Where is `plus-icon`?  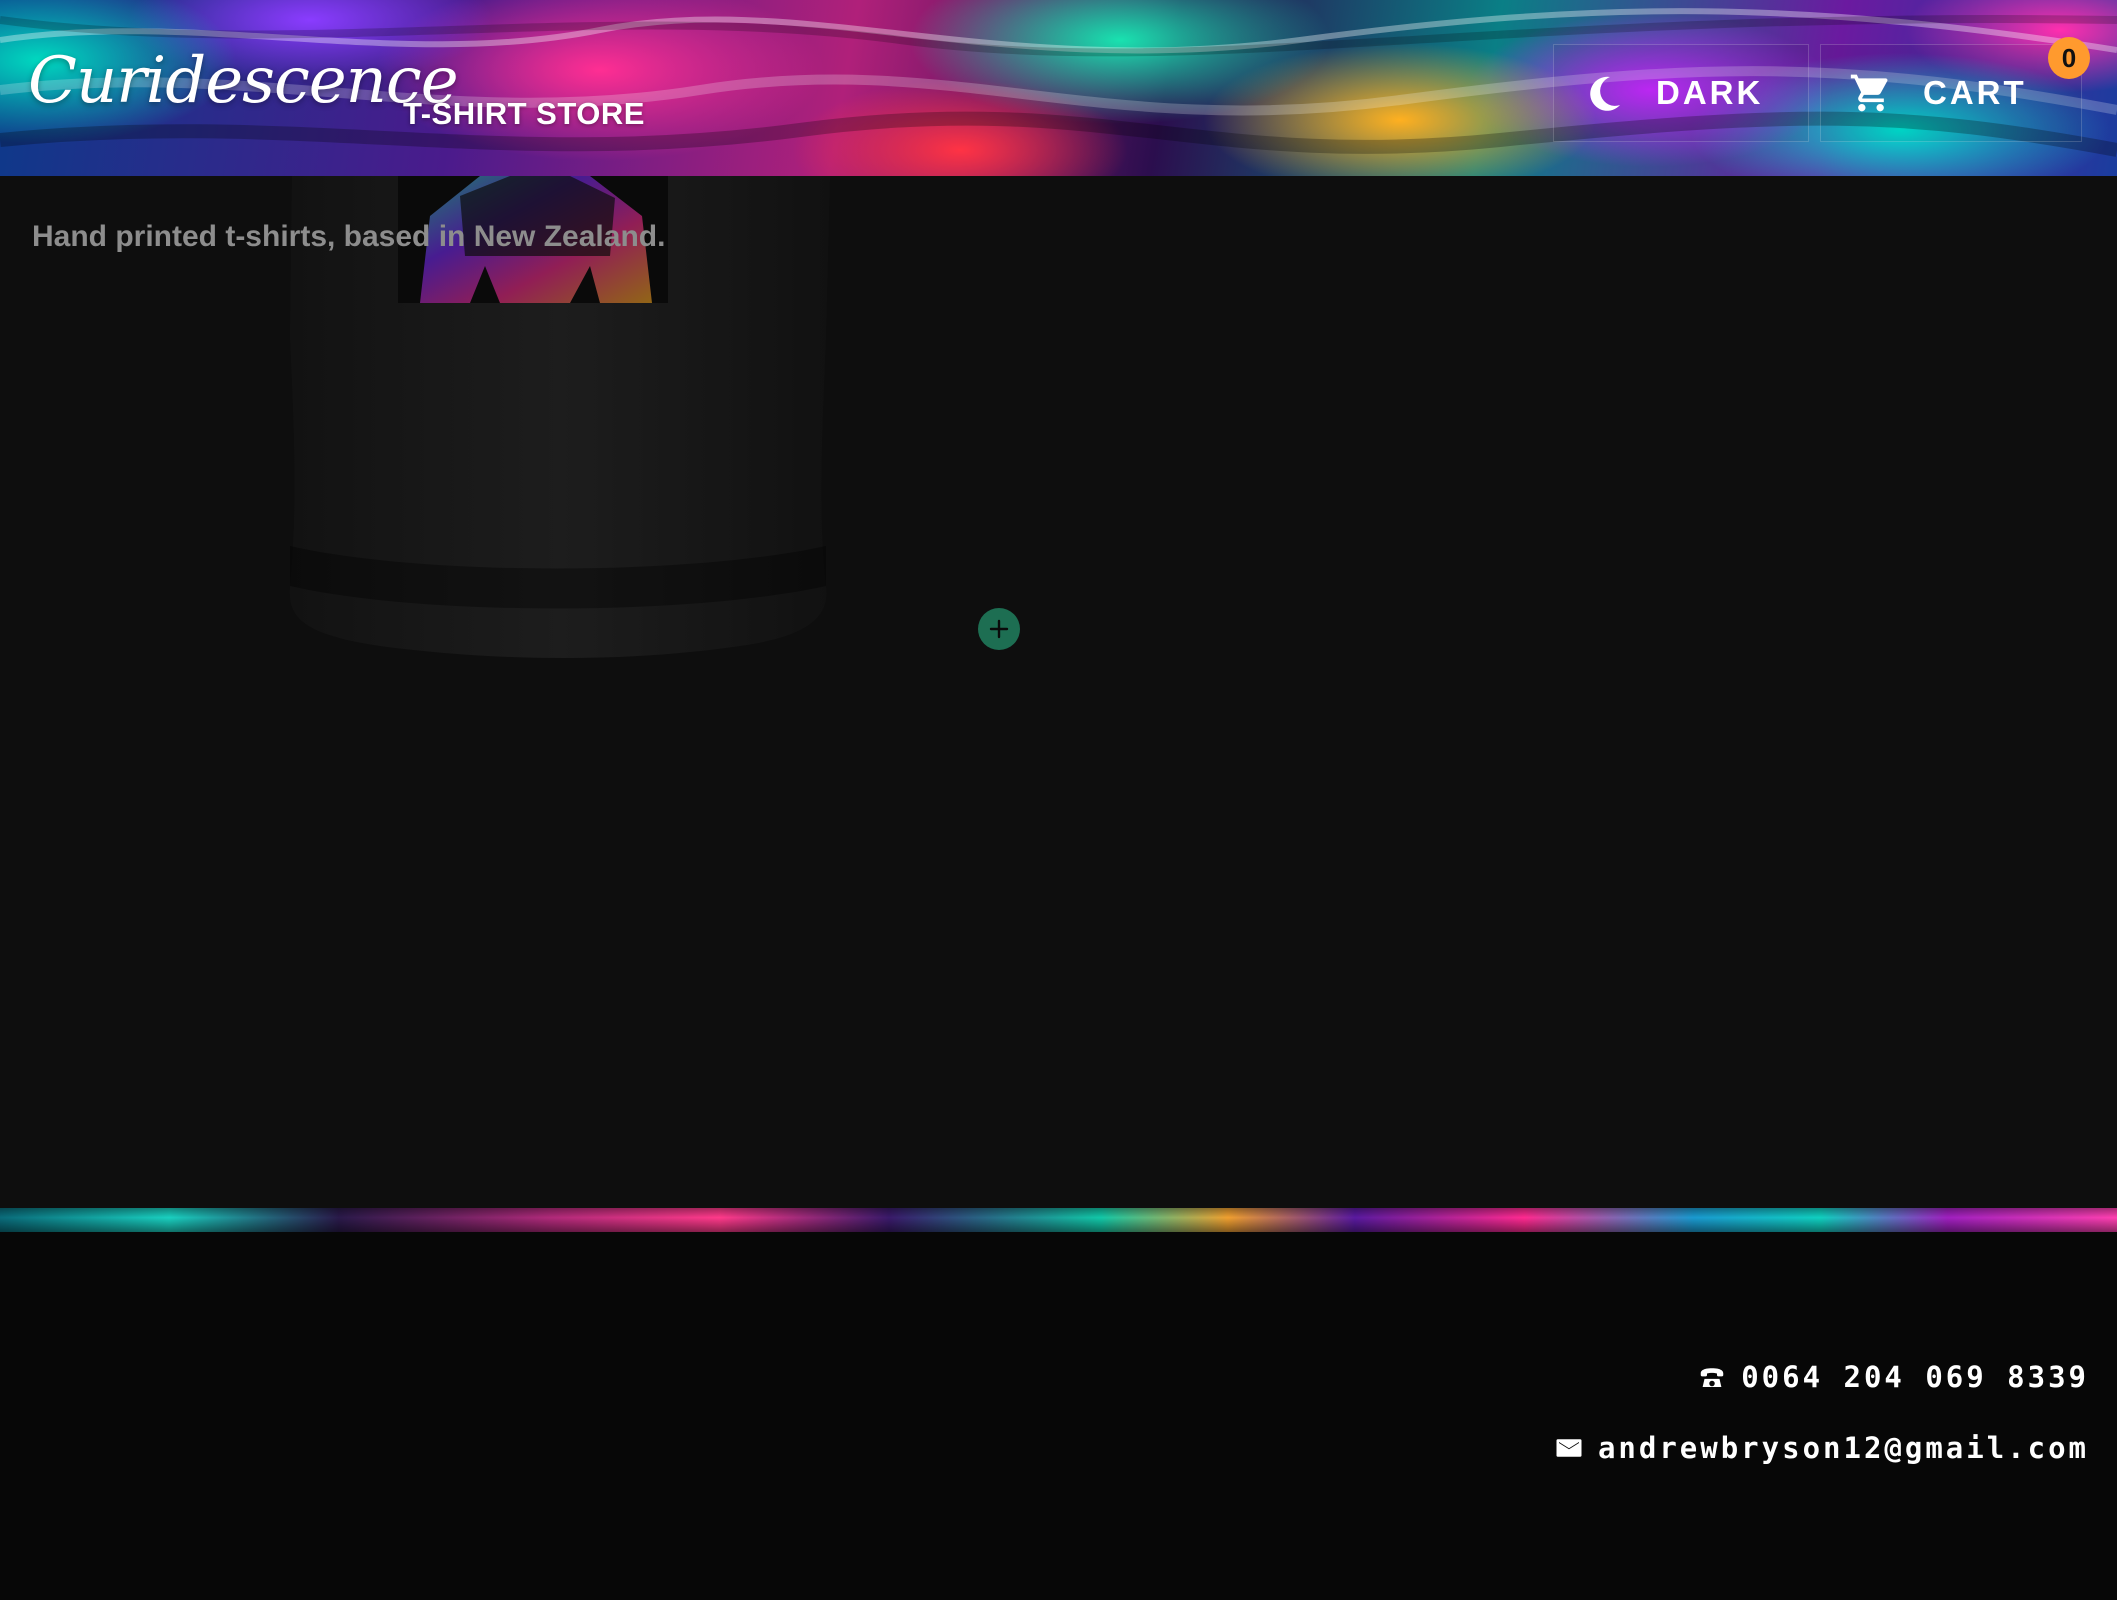 plus-icon is located at coordinates (999, 629).